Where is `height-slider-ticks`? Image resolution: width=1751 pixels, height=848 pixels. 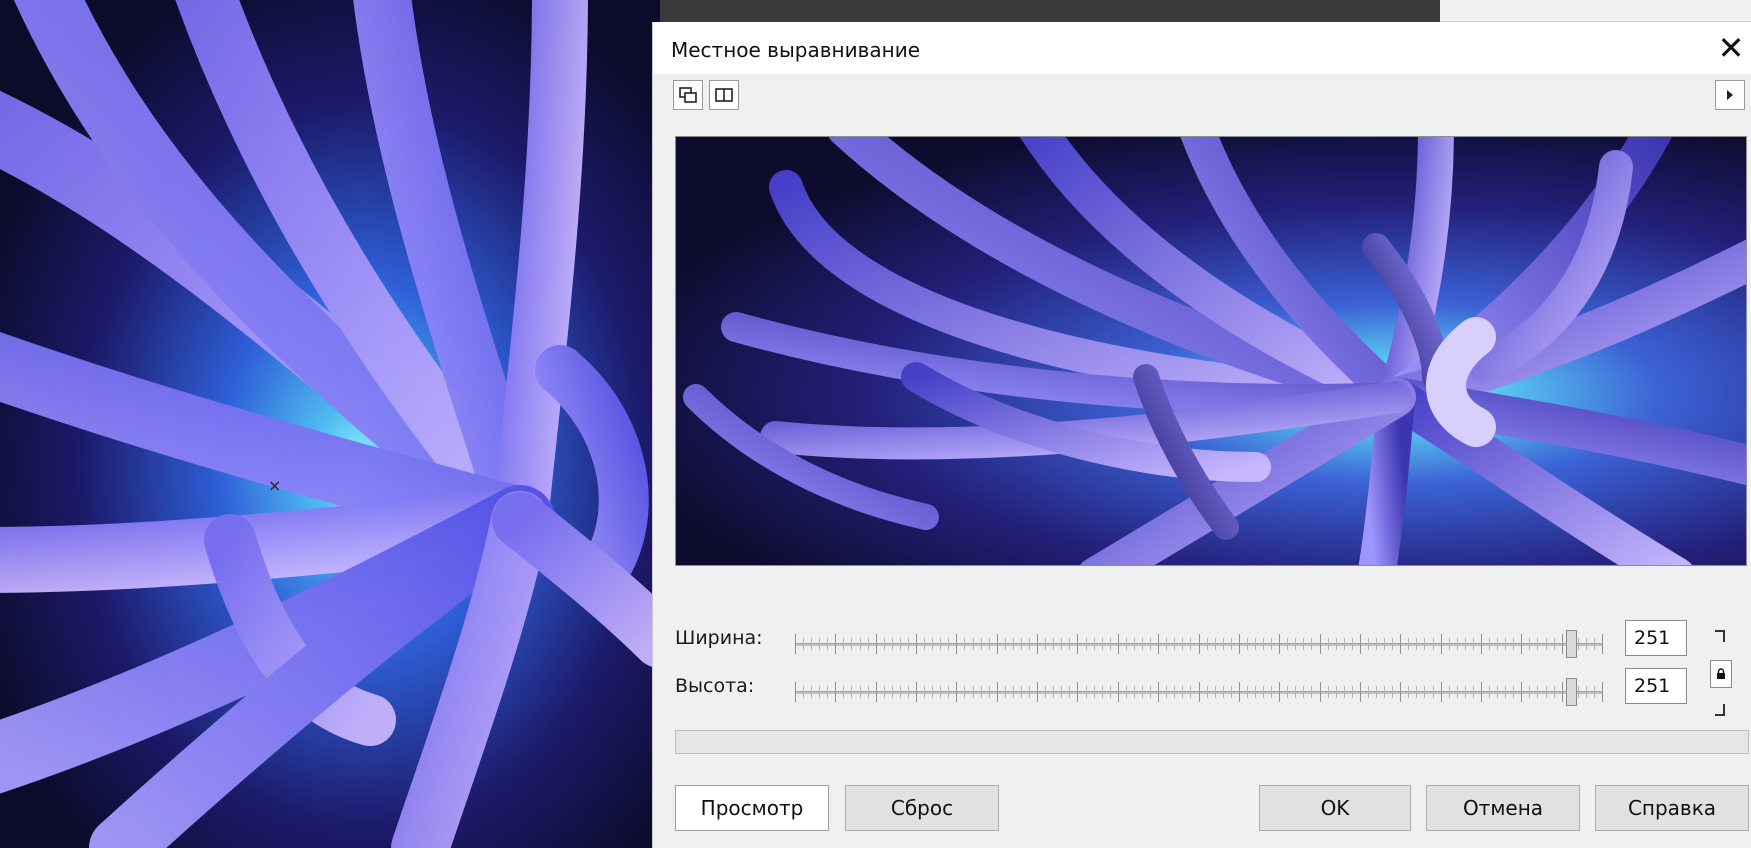 height-slider-ticks is located at coordinates (1199, 692).